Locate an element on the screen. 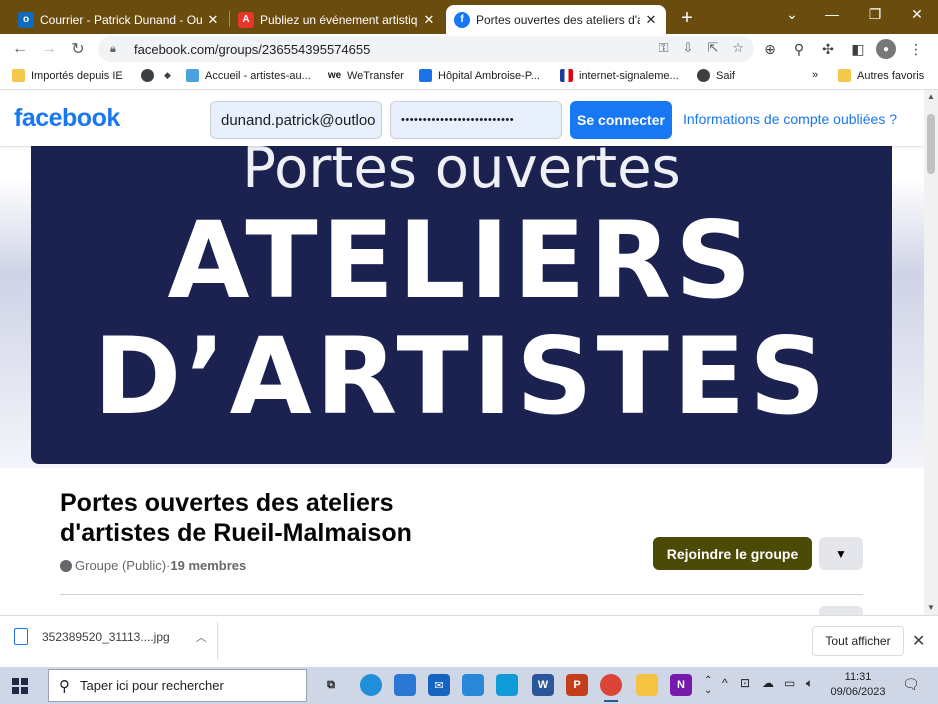 The height and width of the screenshot is (704, 938). tab-title: Publiez un événement artistique is located at coordinates (339, 19).